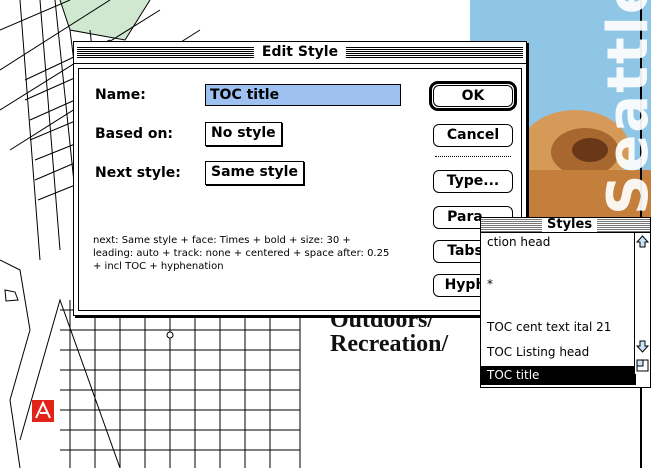 The height and width of the screenshot is (468, 651). I want to click on scroll-up-arrow-icon, so click(642, 242).